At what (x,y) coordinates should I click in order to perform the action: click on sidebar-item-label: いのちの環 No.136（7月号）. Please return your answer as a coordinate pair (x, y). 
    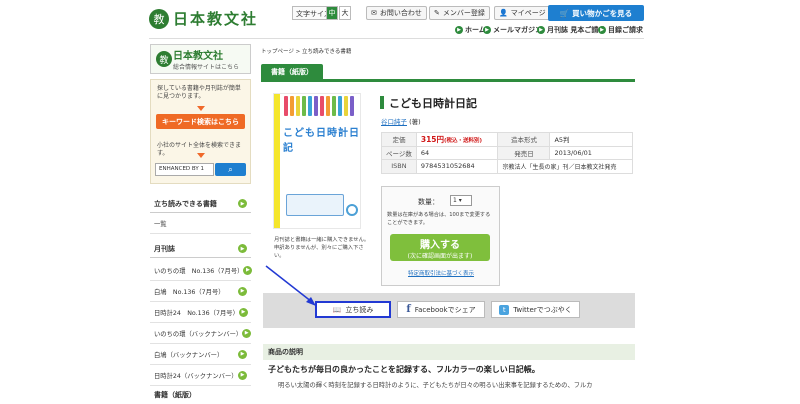
    Looking at the image, I should click on (199, 271).